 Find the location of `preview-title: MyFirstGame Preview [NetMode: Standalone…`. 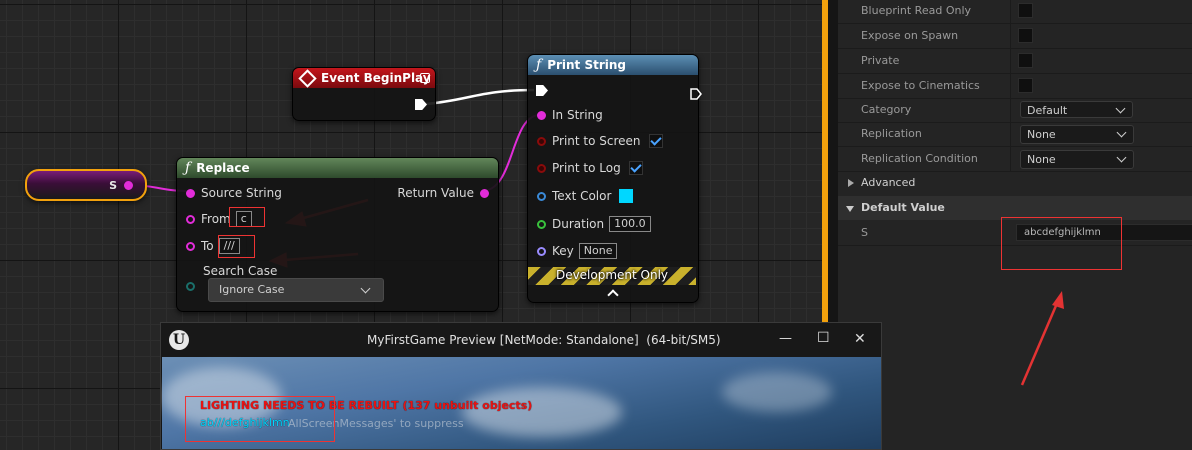

preview-title: MyFirstGame Preview [NetMode: Standalone… is located at coordinates (544, 340).